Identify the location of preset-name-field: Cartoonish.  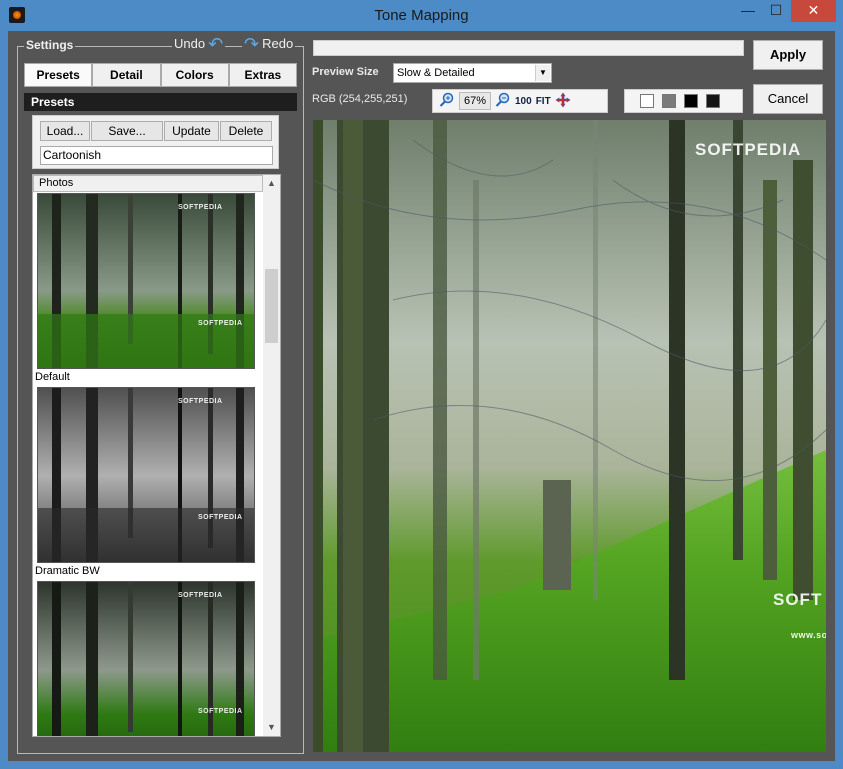
(156, 155).